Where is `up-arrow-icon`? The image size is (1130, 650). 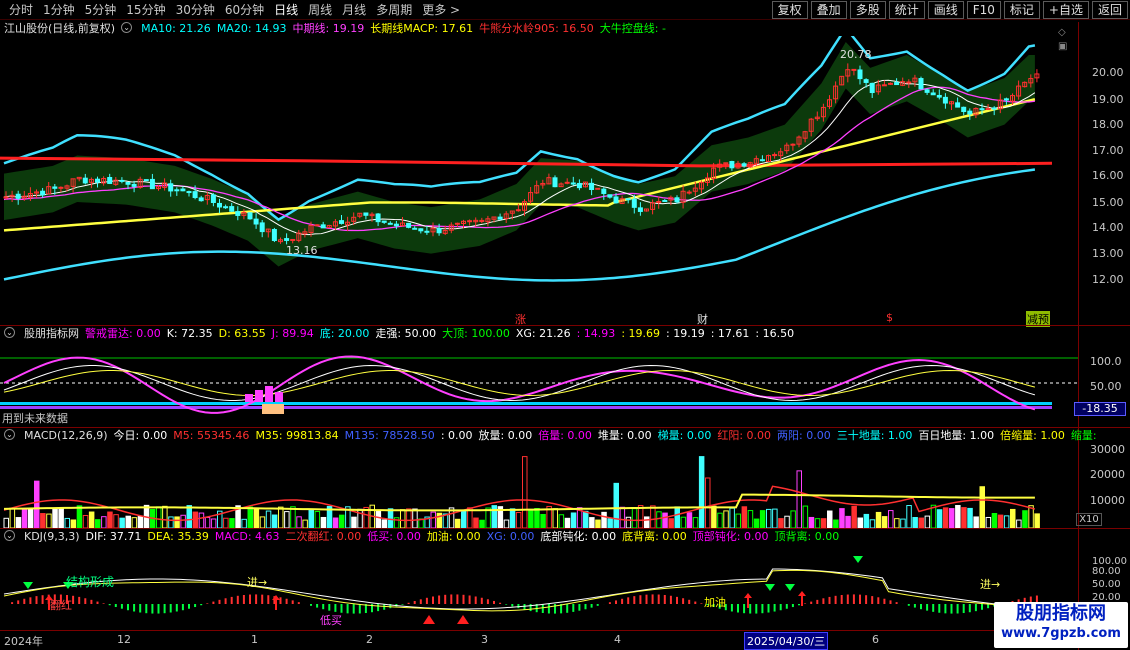
up-arrow-icon is located at coordinates (748, 595).